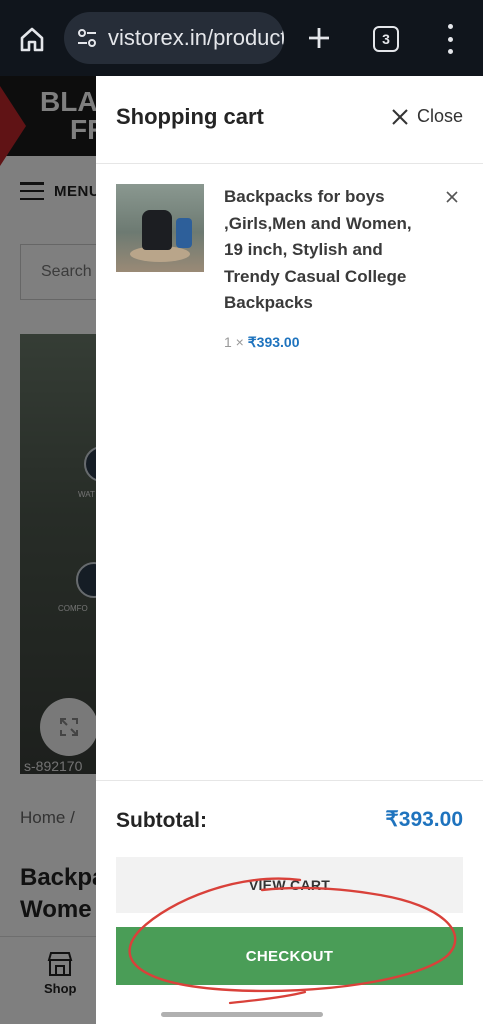  Describe the element at coordinates (161, 820) in the screenshot. I see `subtotal-label: Subtotal:` at that location.